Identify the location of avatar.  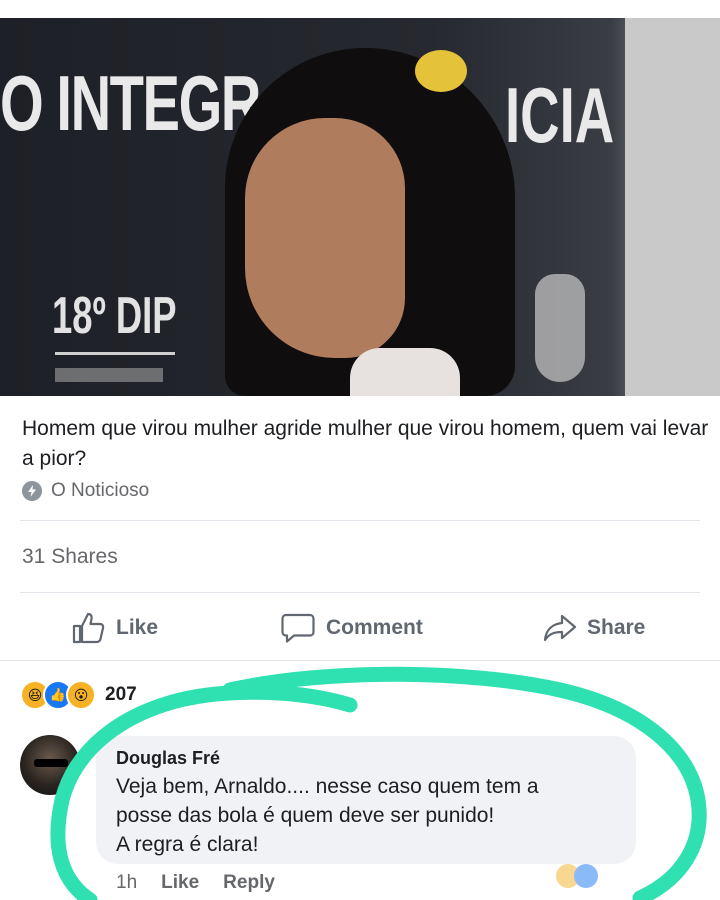
(50, 765).